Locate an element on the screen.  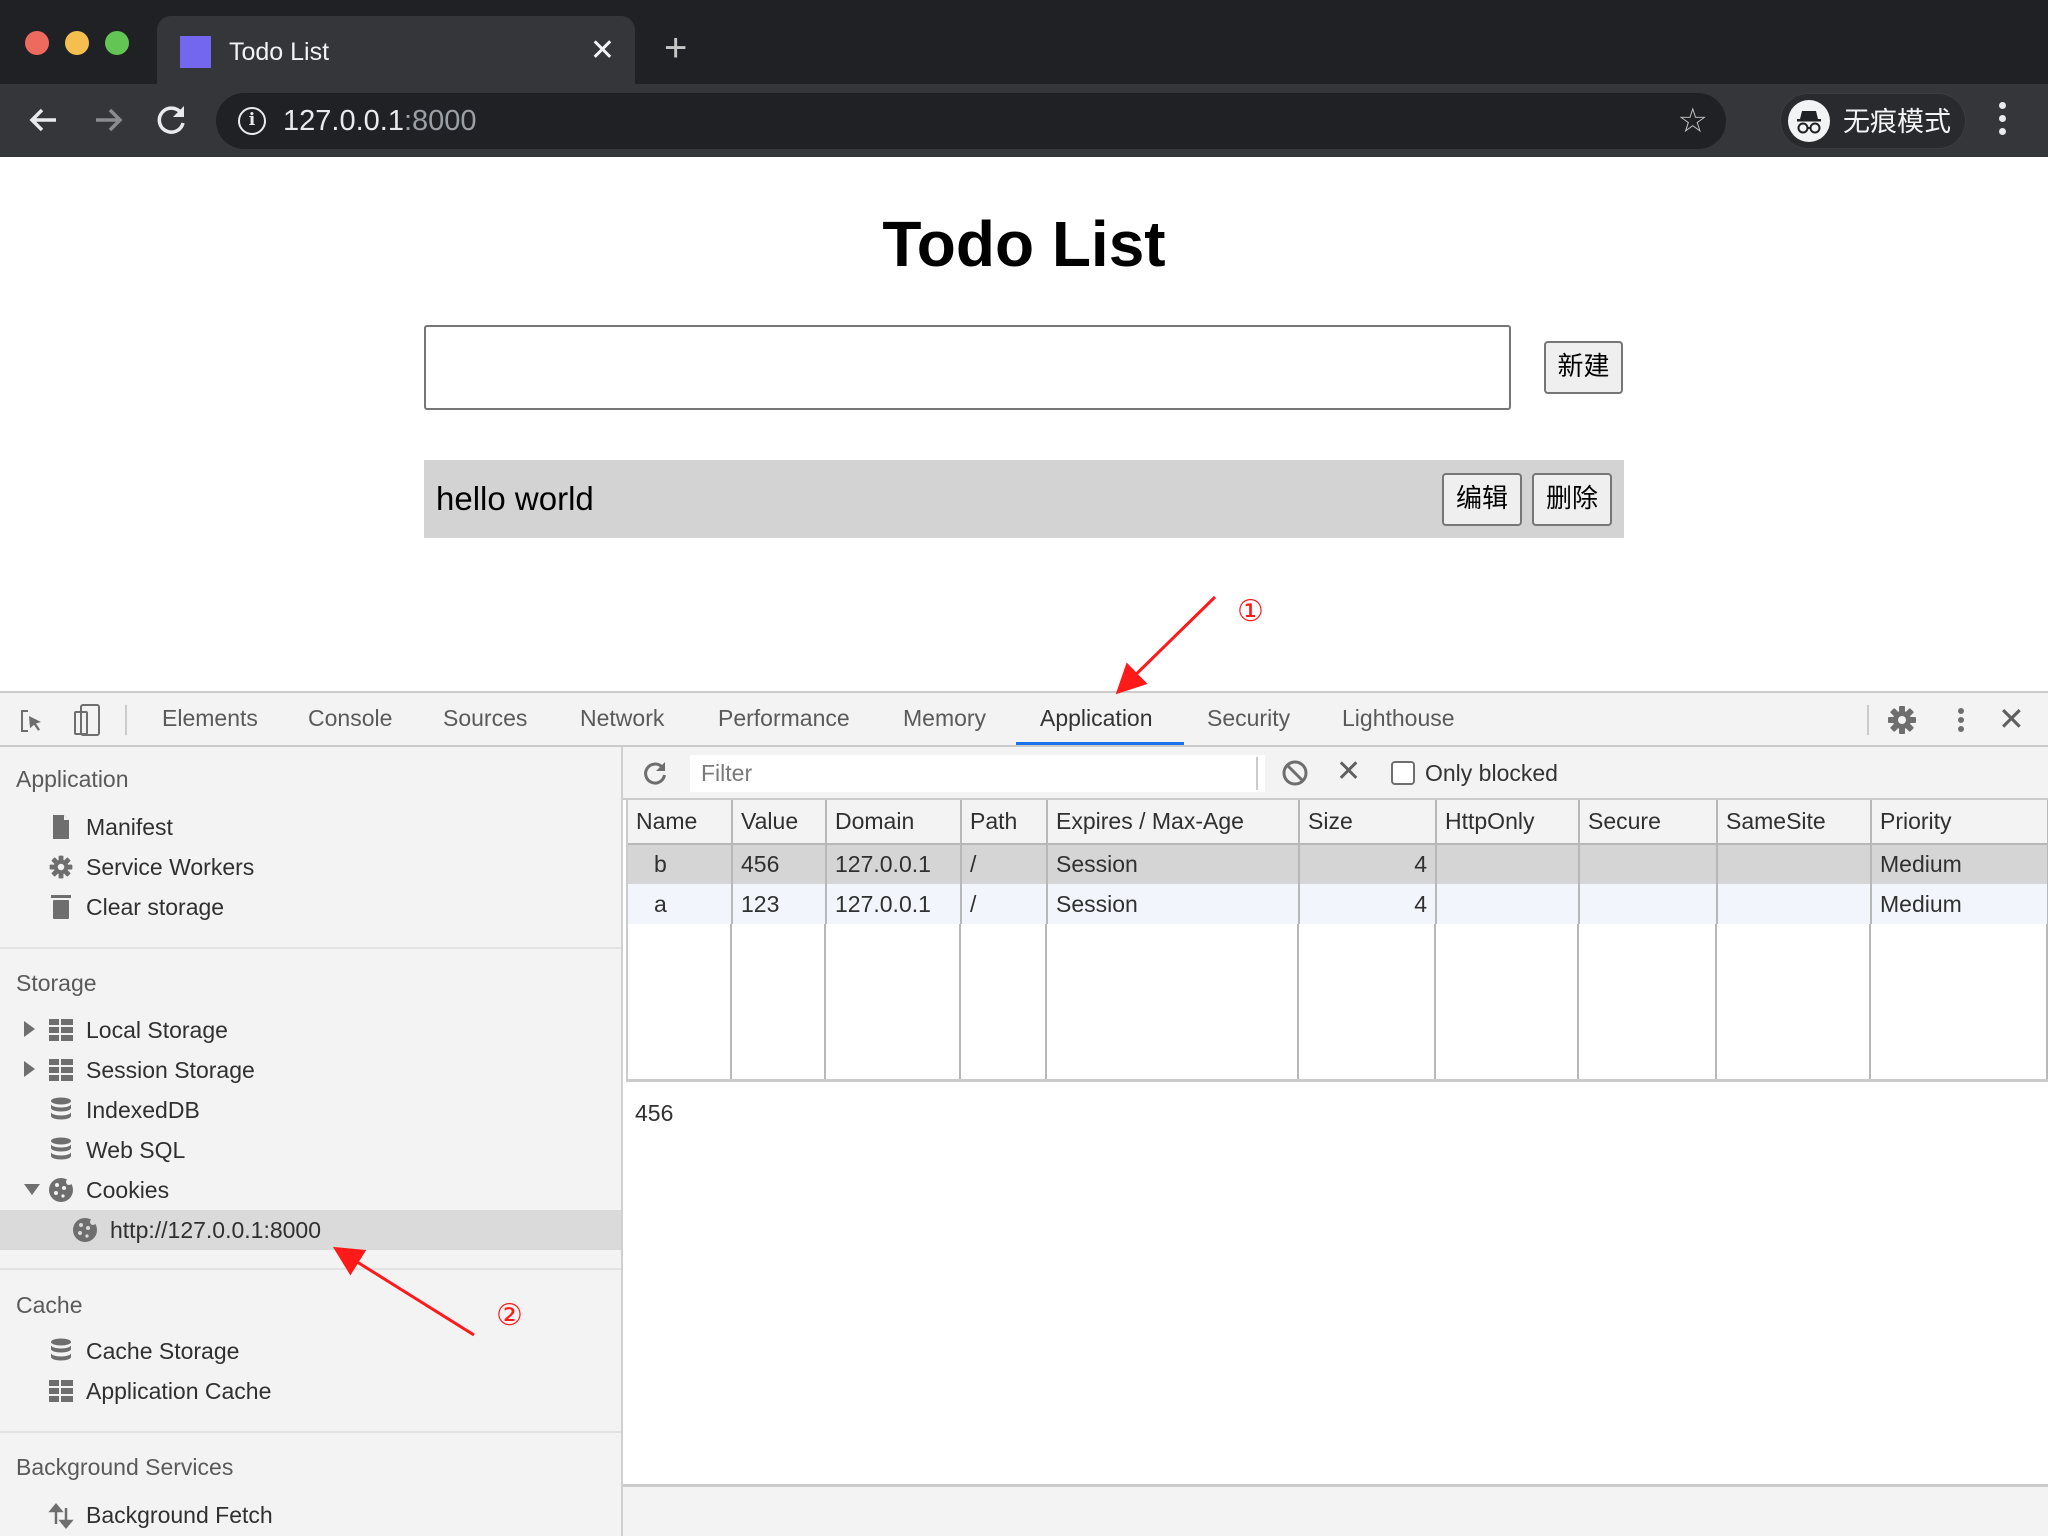
refresh-icon is located at coordinates (655, 773).